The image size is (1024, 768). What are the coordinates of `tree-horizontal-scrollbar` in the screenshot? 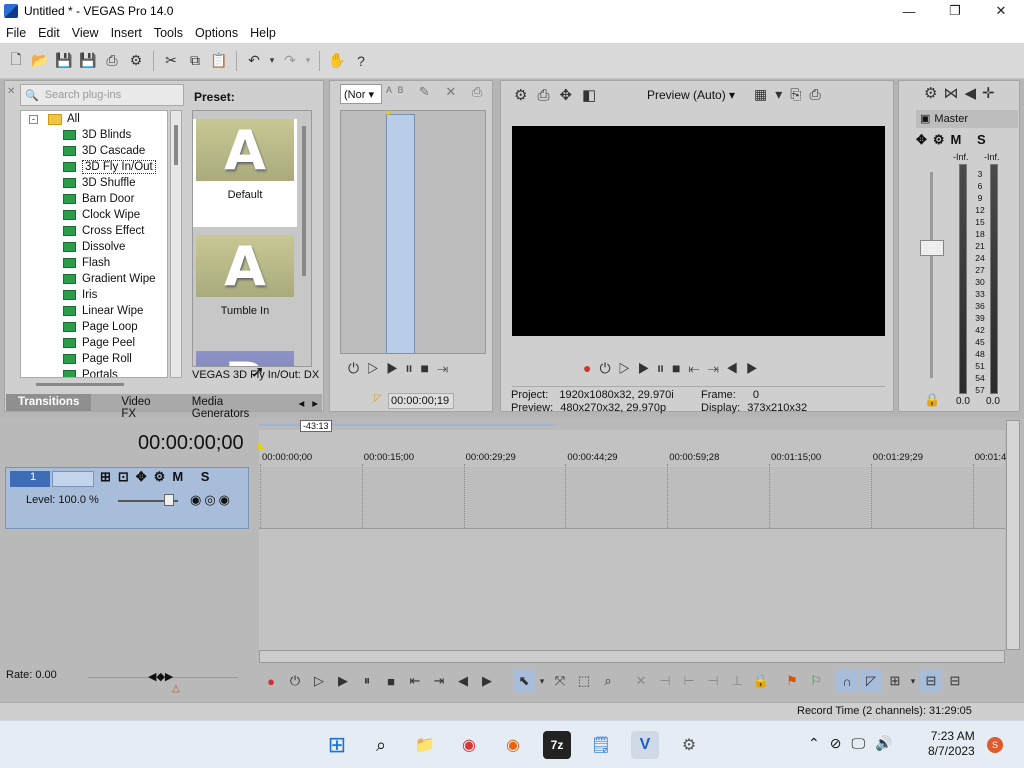 It's located at (80, 384).